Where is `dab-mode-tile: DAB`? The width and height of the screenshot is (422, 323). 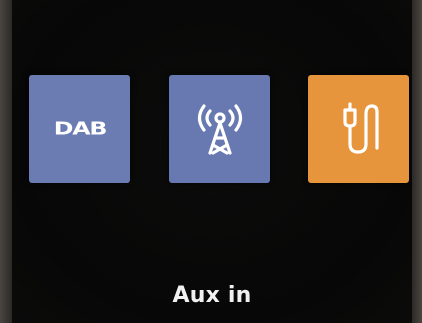
dab-mode-tile: DAB is located at coordinates (79, 129).